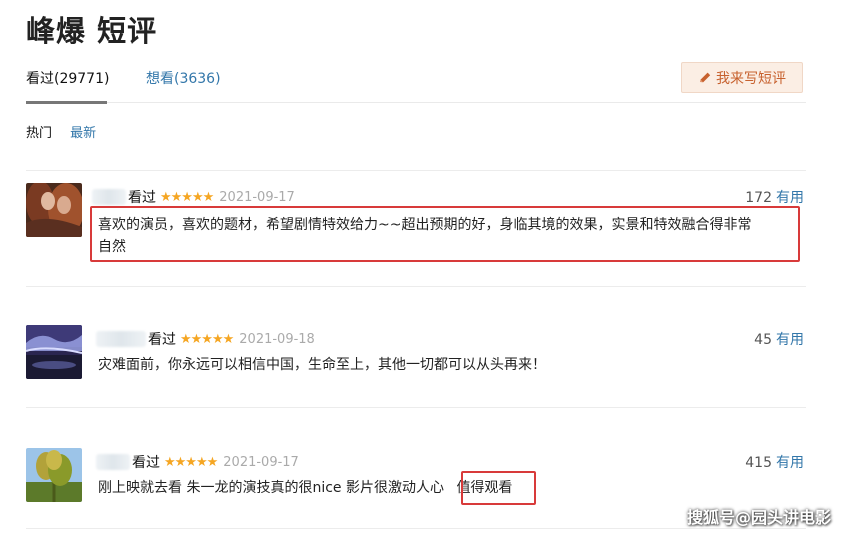  I want to click on vote-count: 172, so click(758, 198).